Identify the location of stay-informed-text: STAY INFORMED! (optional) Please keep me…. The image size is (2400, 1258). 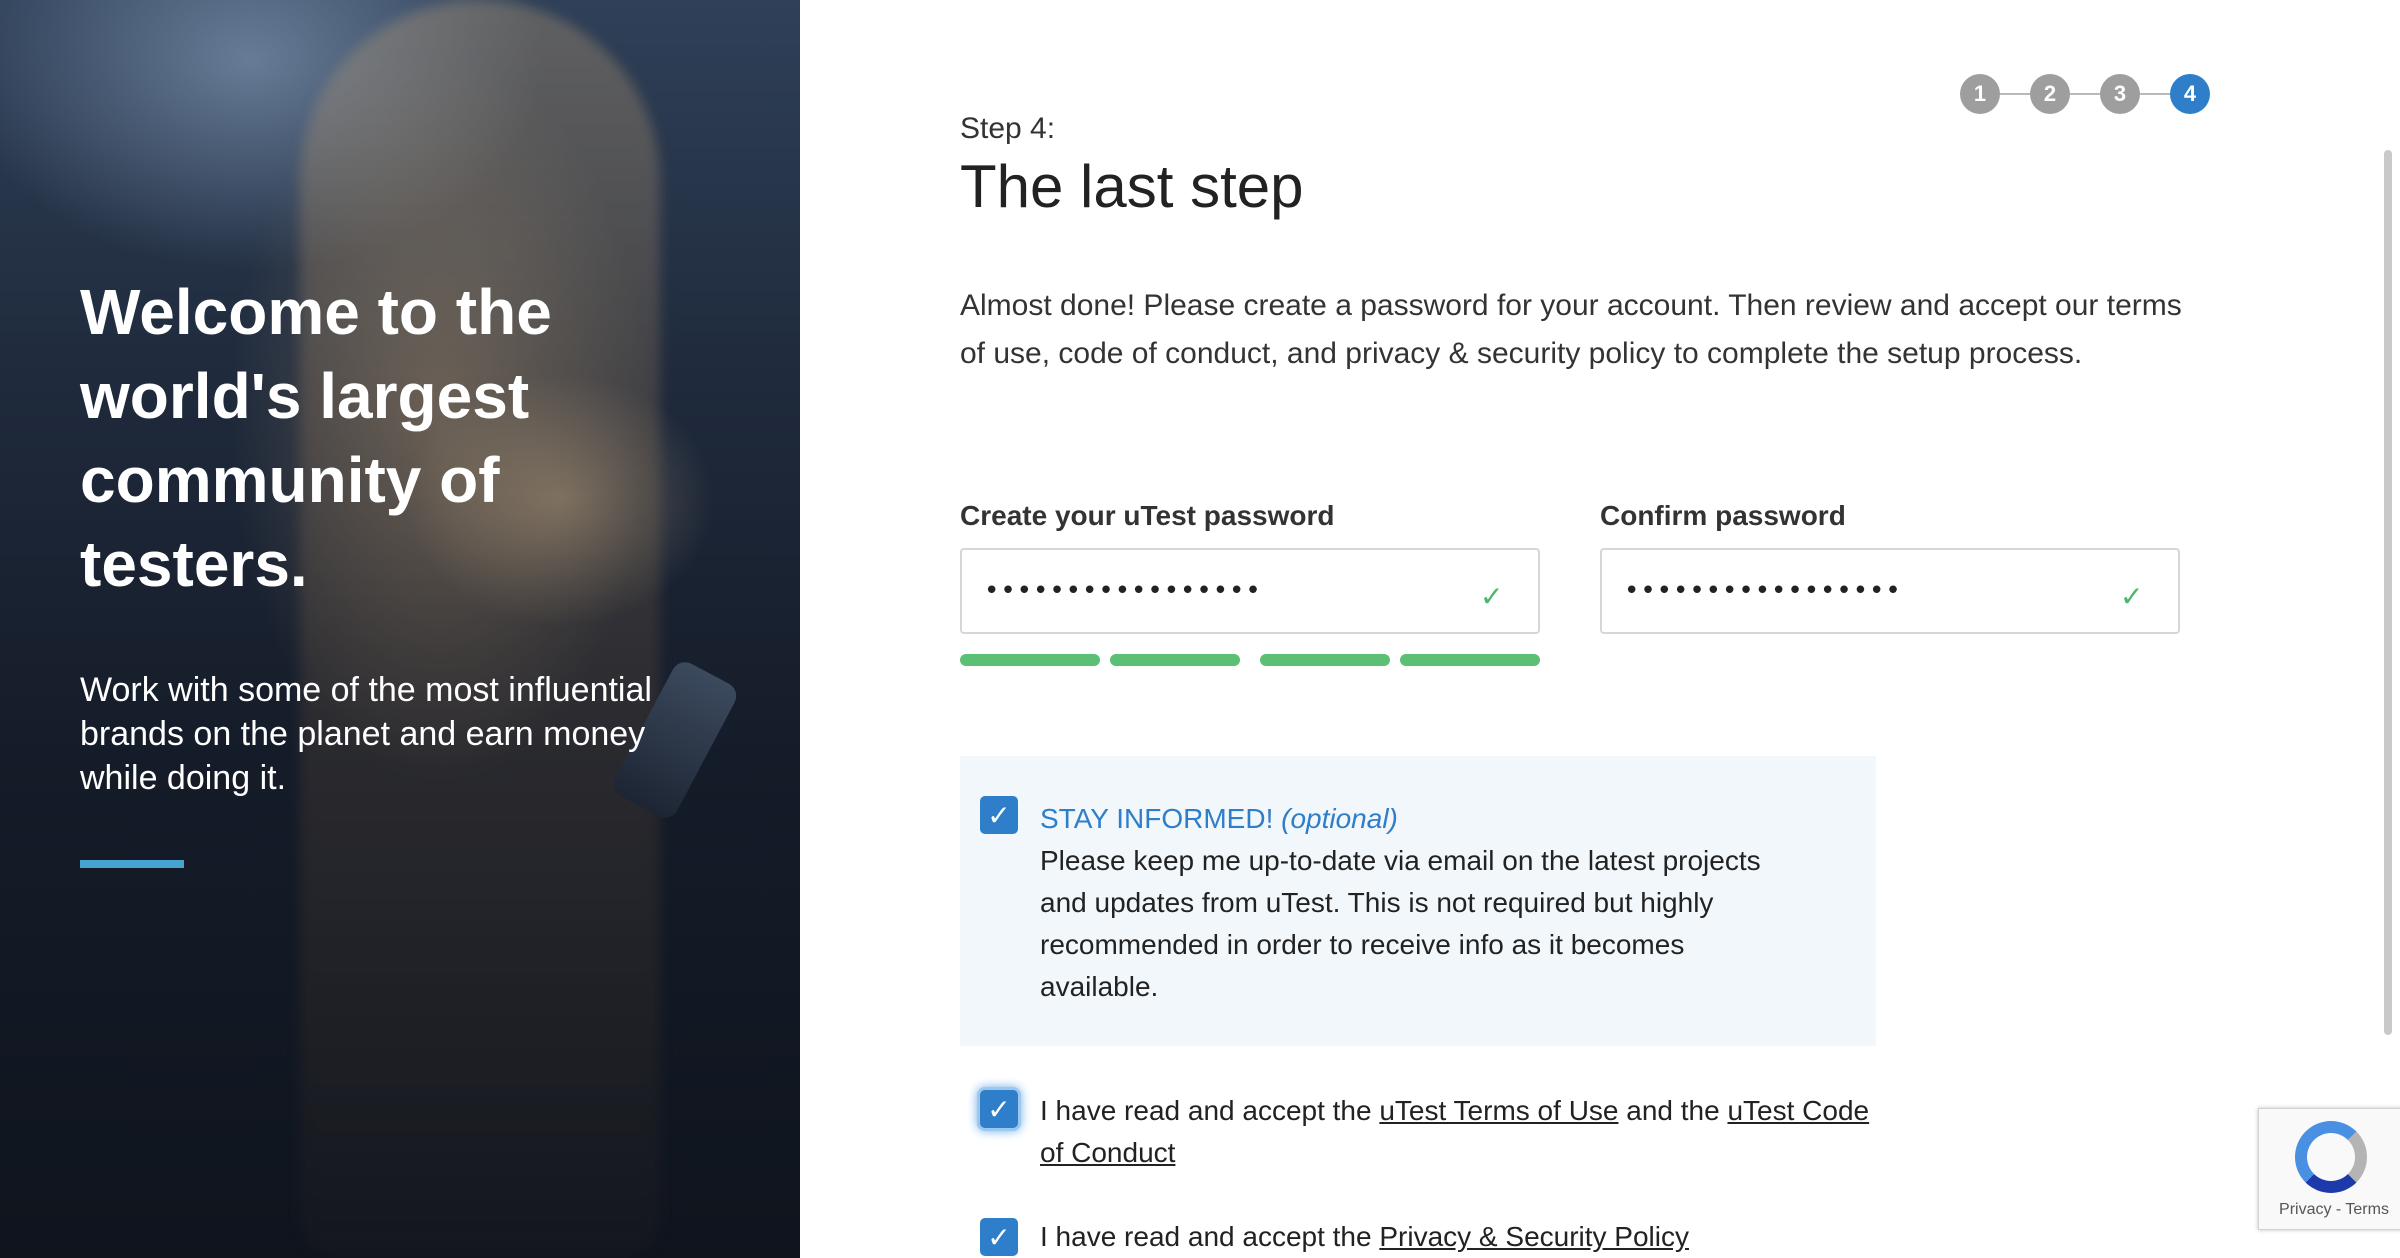
(1420, 903).